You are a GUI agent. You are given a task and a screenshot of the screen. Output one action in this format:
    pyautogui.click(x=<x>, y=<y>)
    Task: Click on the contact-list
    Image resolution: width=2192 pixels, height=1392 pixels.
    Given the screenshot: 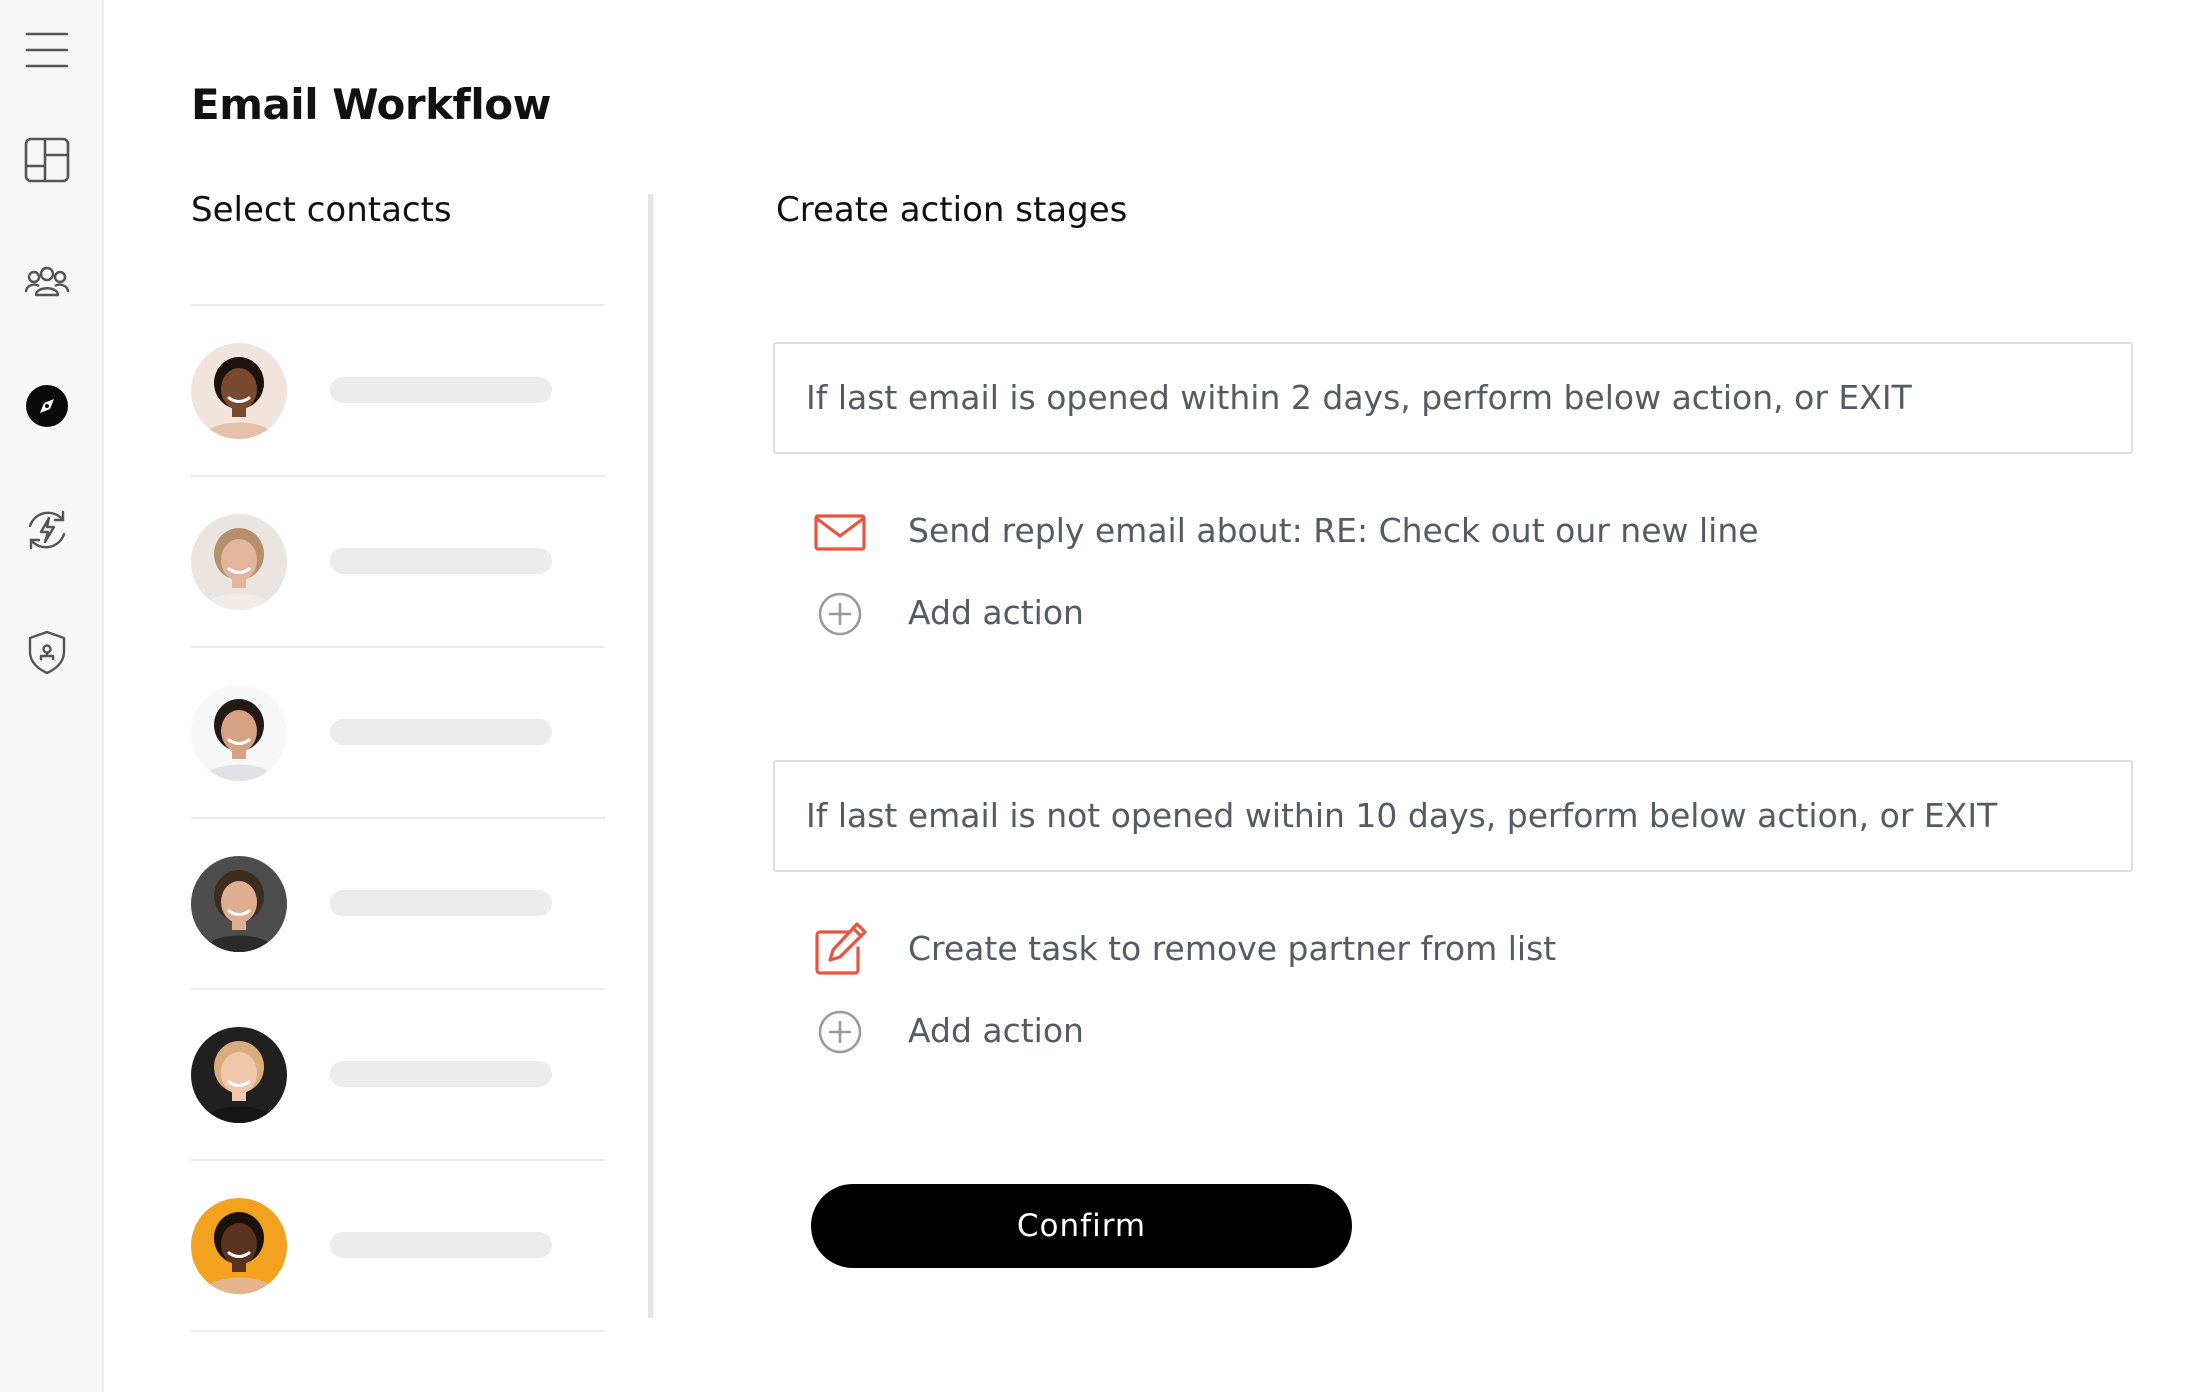 What is the action you would take?
    pyautogui.click(x=398, y=818)
    